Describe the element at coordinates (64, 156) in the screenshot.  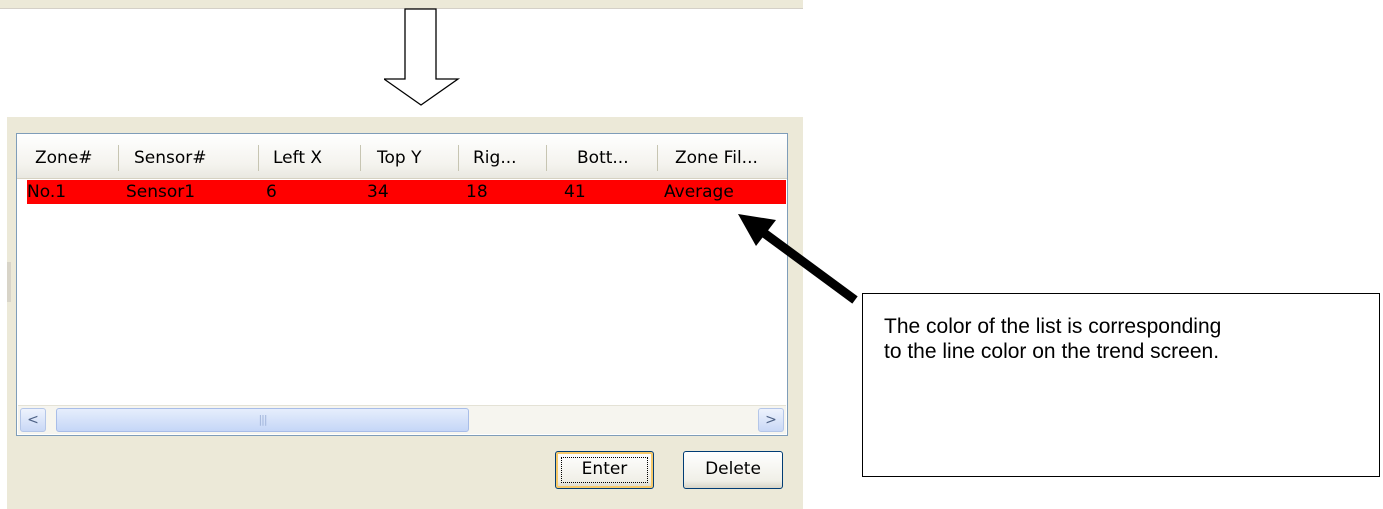
I see `column-header-zone: Zone#` at that location.